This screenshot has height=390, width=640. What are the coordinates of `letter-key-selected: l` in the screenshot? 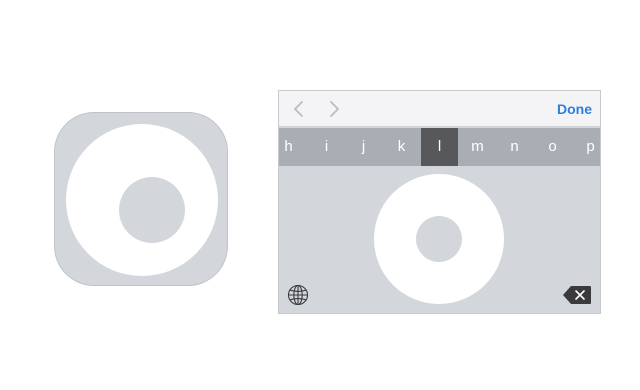 It's located at (439, 147).